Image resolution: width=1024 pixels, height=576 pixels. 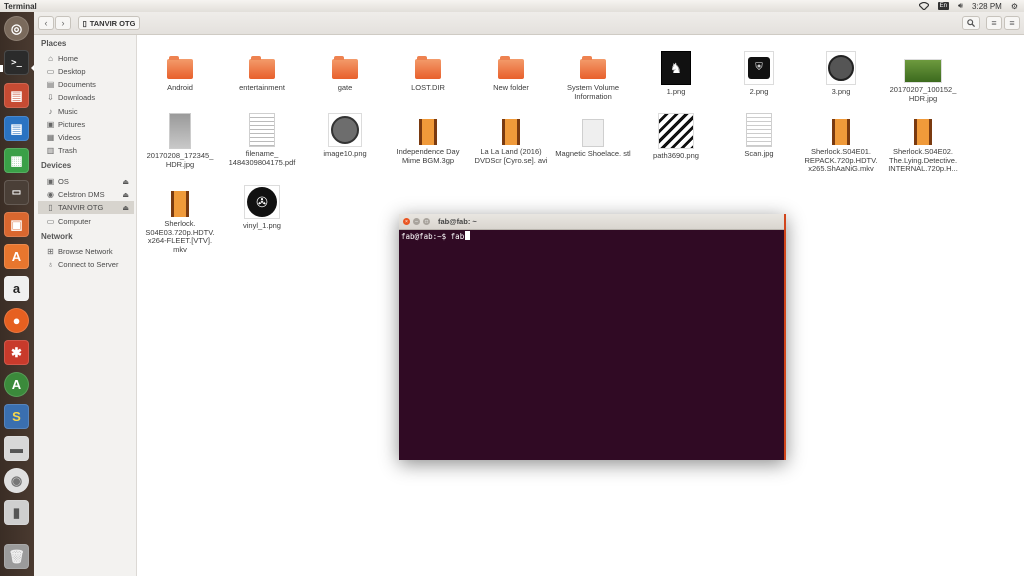 I want to click on document-thumbnail, so click(x=759, y=130).